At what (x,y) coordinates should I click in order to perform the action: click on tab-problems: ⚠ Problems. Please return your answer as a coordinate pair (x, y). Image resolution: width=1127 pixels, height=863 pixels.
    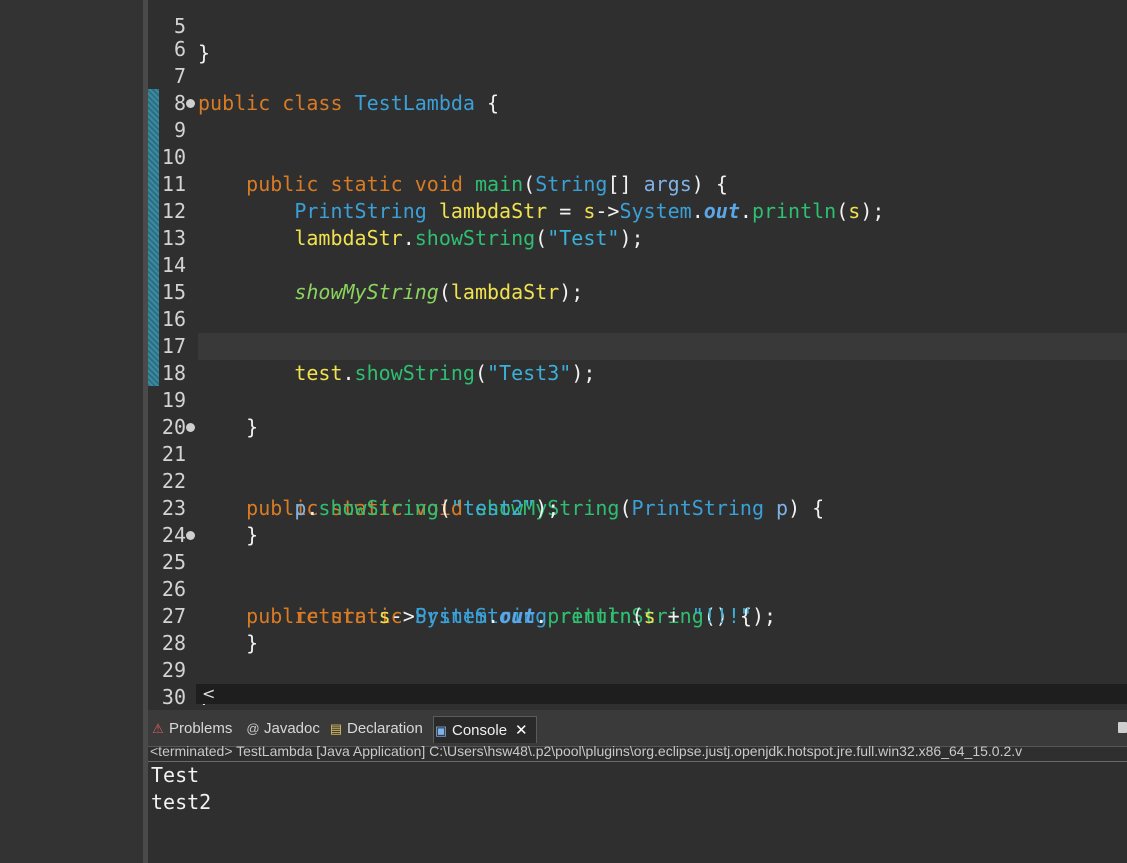
    Looking at the image, I should click on (191, 729).